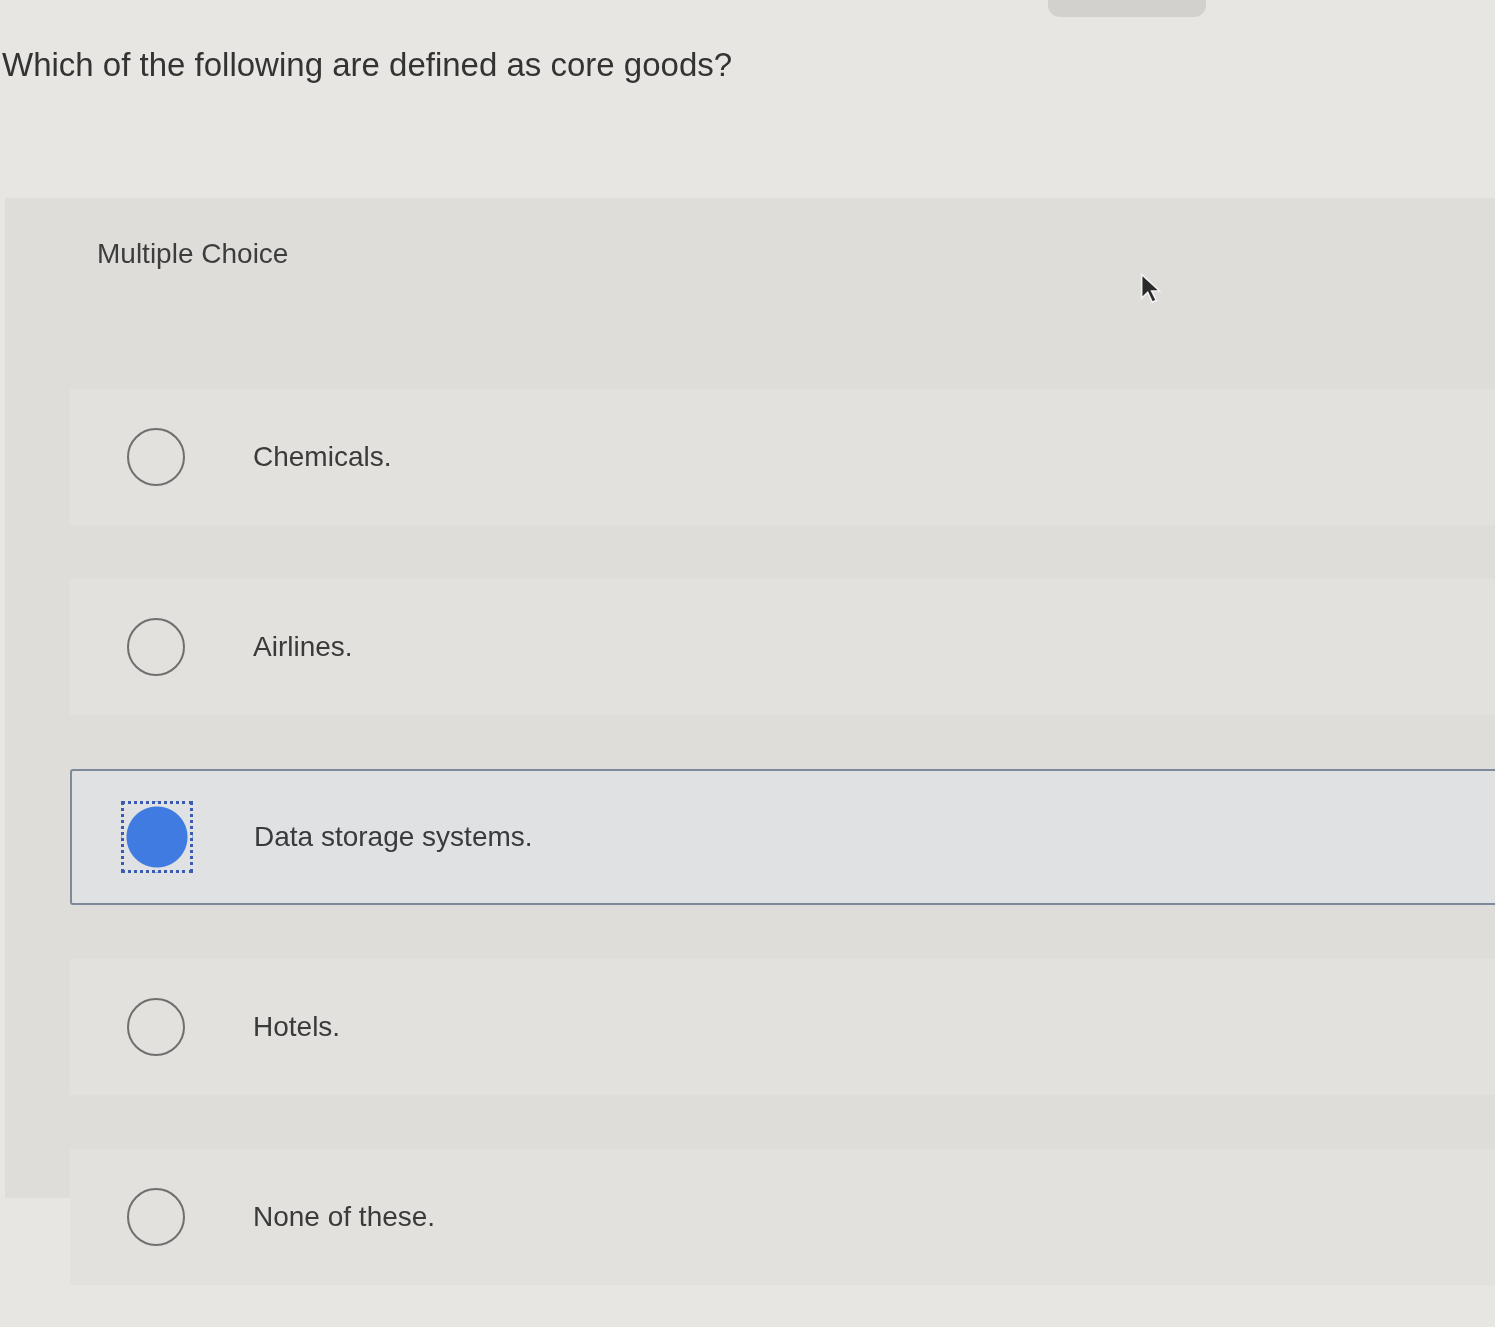 The width and height of the screenshot is (1495, 1327). What do you see at coordinates (322, 457) in the screenshot?
I see `option-label: Chemicals.` at bounding box center [322, 457].